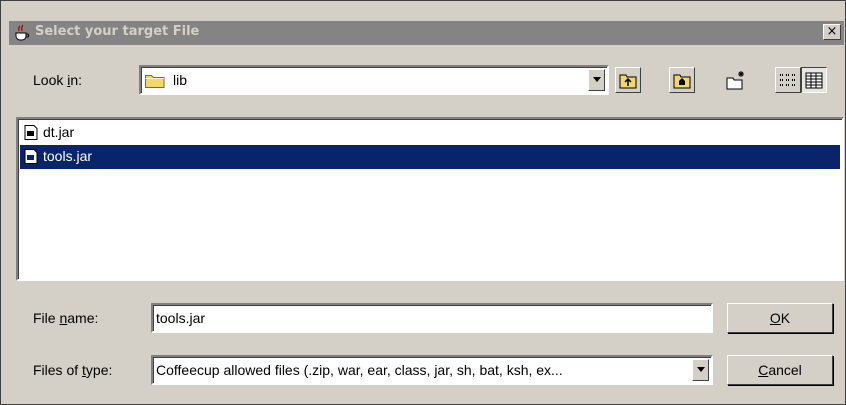 The height and width of the screenshot is (405, 846). I want to click on list-view-button, so click(788, 80).